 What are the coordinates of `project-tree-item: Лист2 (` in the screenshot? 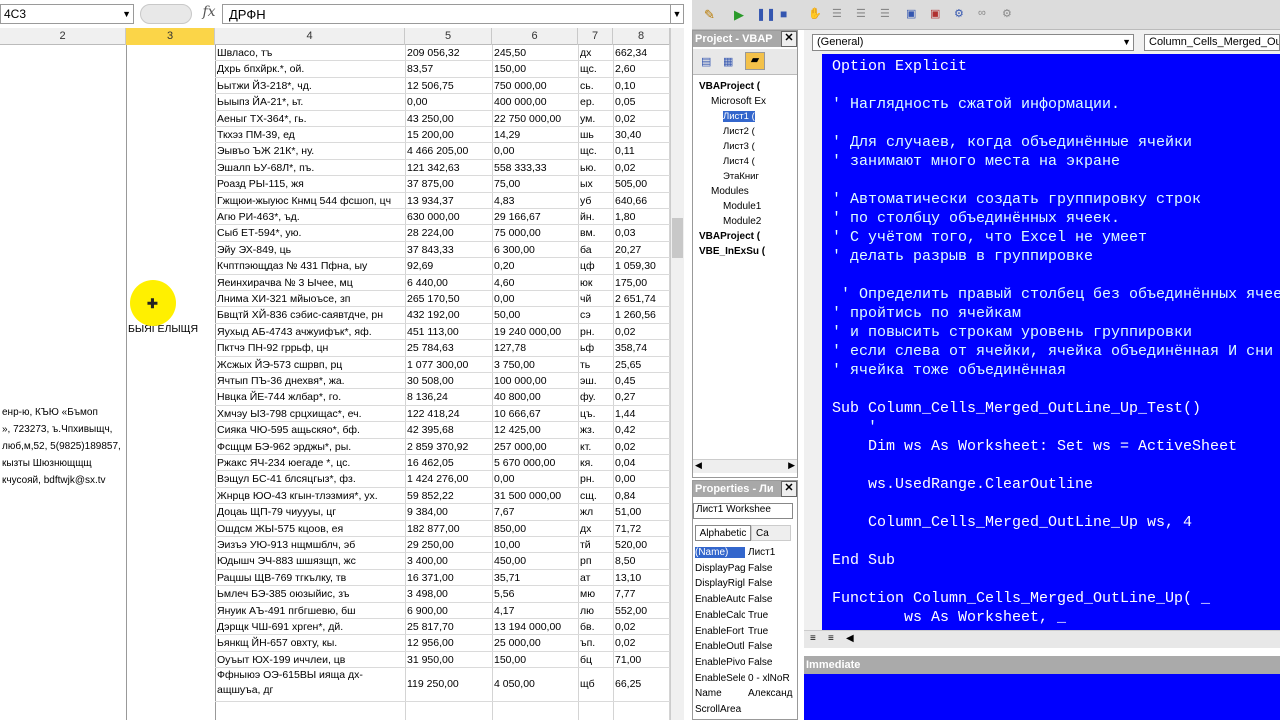 It's located at (739, 131).